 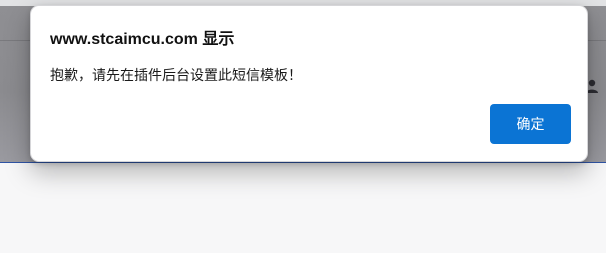 What do you see at coordinates (142, 39) in the screenshot?
I see `dialog-title: www.stcaimcu.com 显示` at bounding box center [142, 39].